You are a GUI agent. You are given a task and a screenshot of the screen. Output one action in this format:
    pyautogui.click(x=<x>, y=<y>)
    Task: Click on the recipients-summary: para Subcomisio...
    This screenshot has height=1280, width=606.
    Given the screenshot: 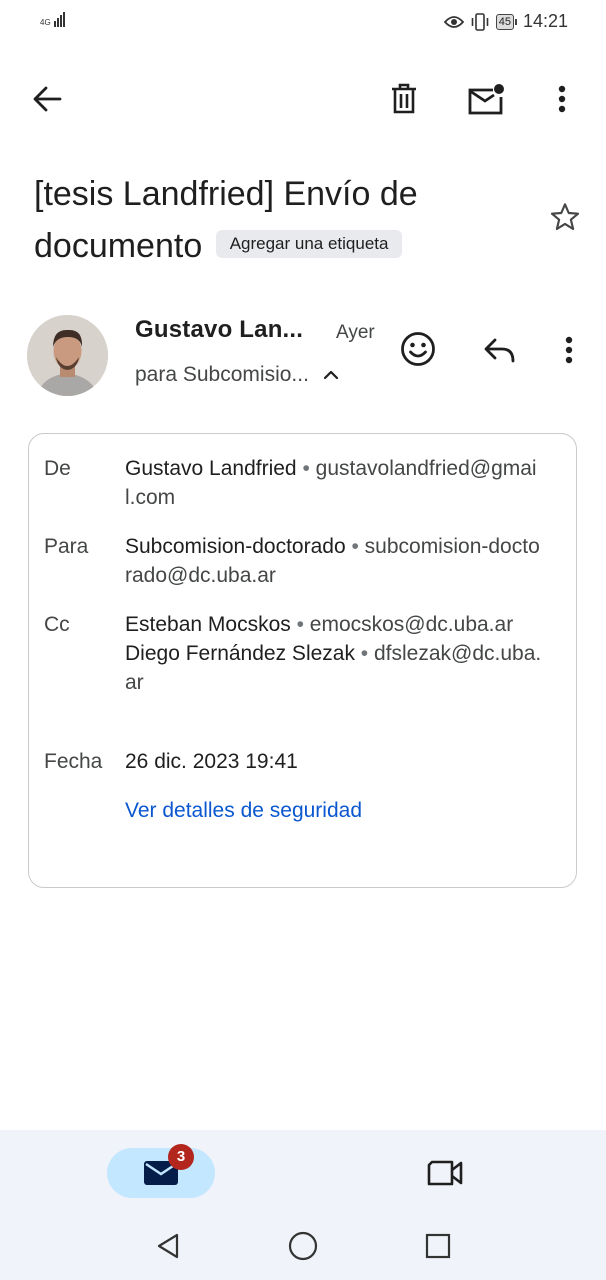 What is the action you would take?
    pyautogui.click(x=237, y=375)
    